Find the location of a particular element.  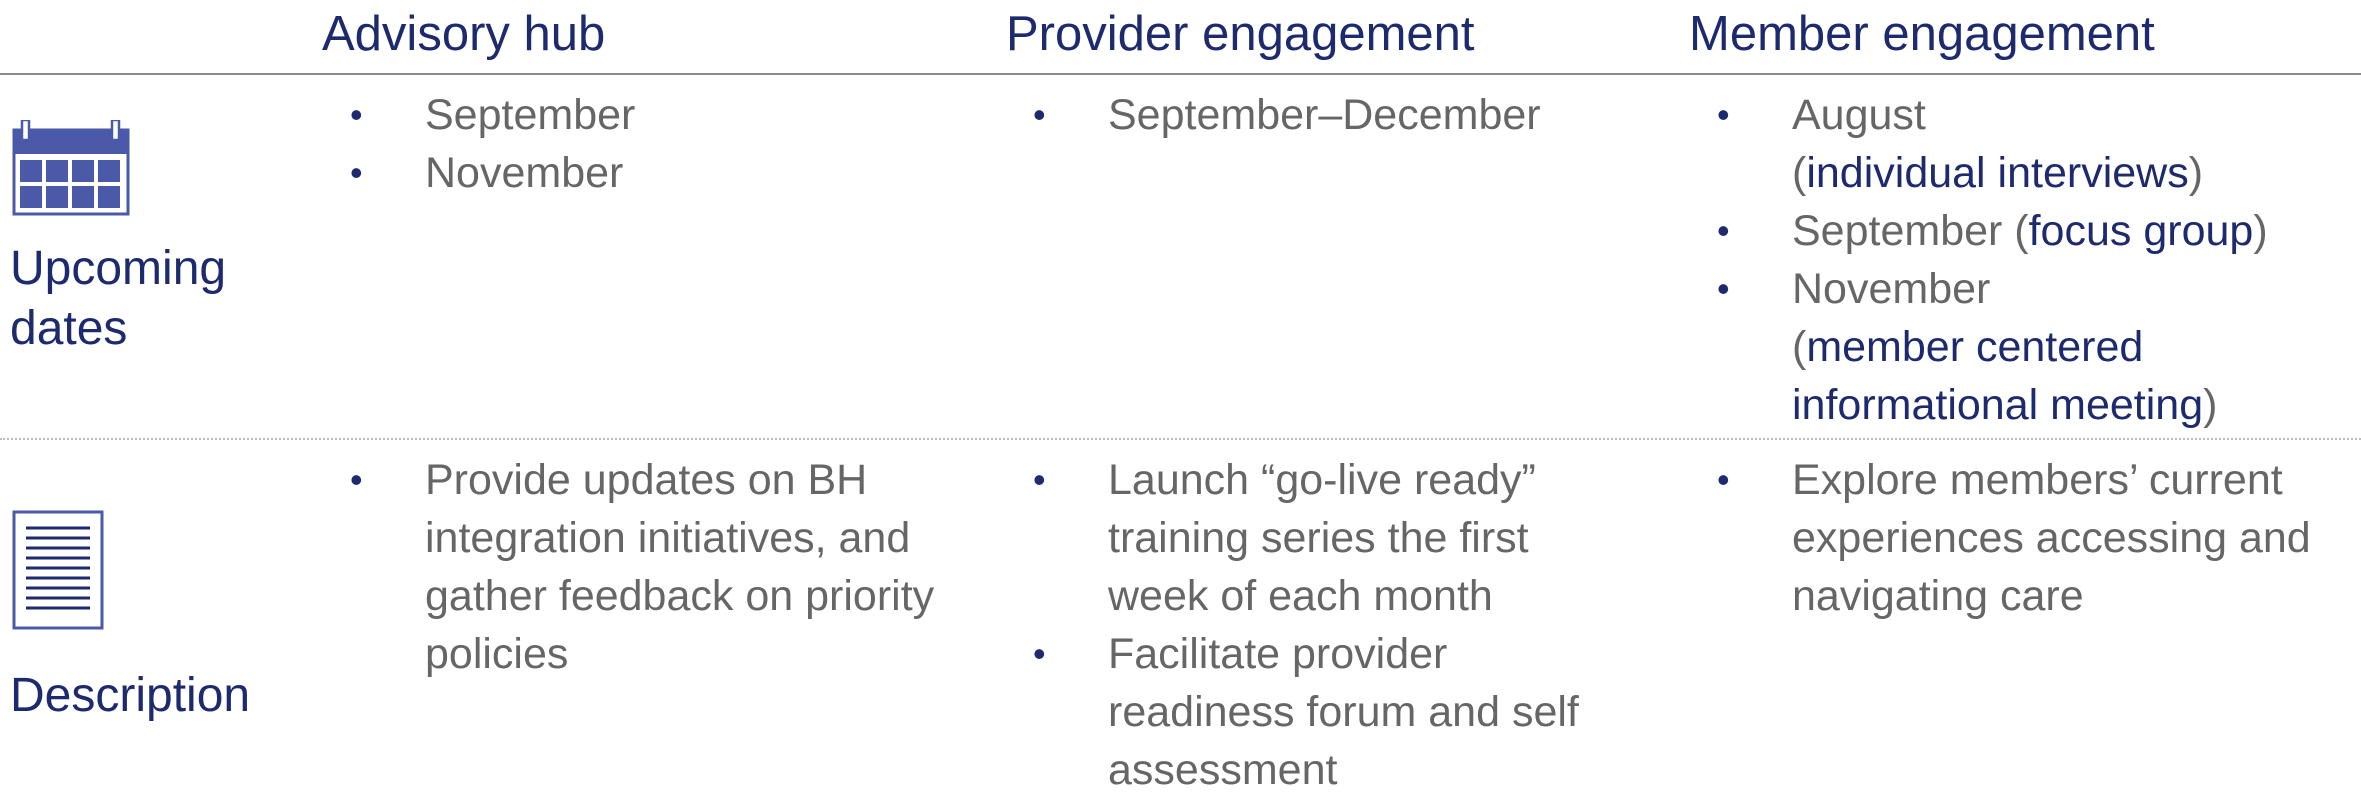

header-advisory-hub: Advisory hub is located at coordinates (464, 34).